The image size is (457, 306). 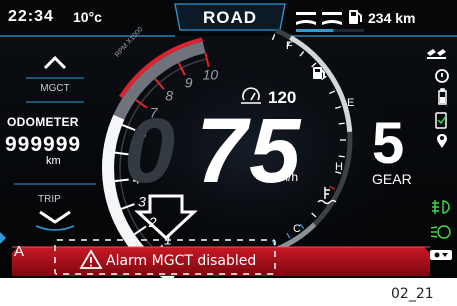 I want to click on gear-label: GEAR, so click(x=392, y=179).